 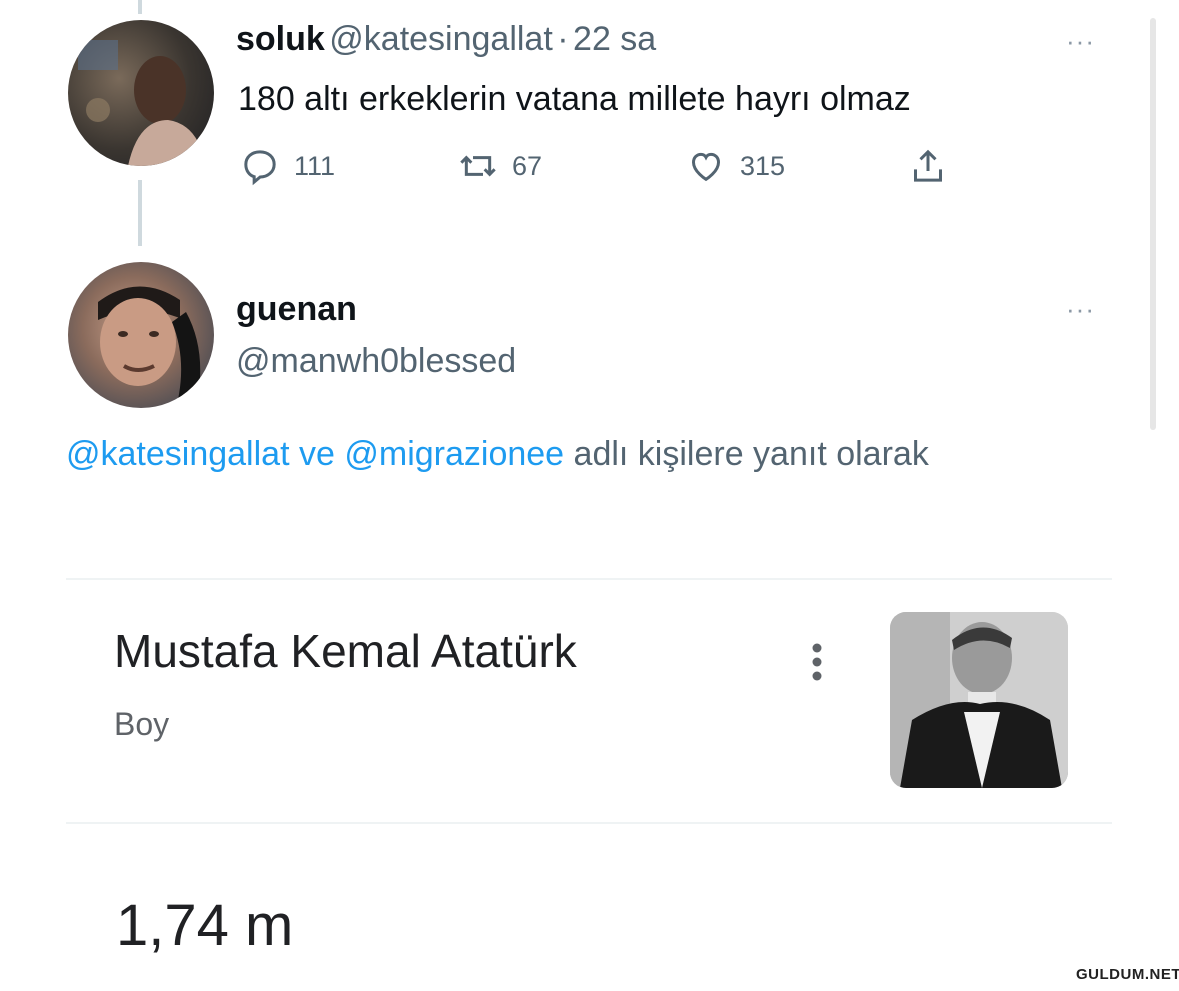 I want to click on retweet-icon, so click(x=478, y=166).